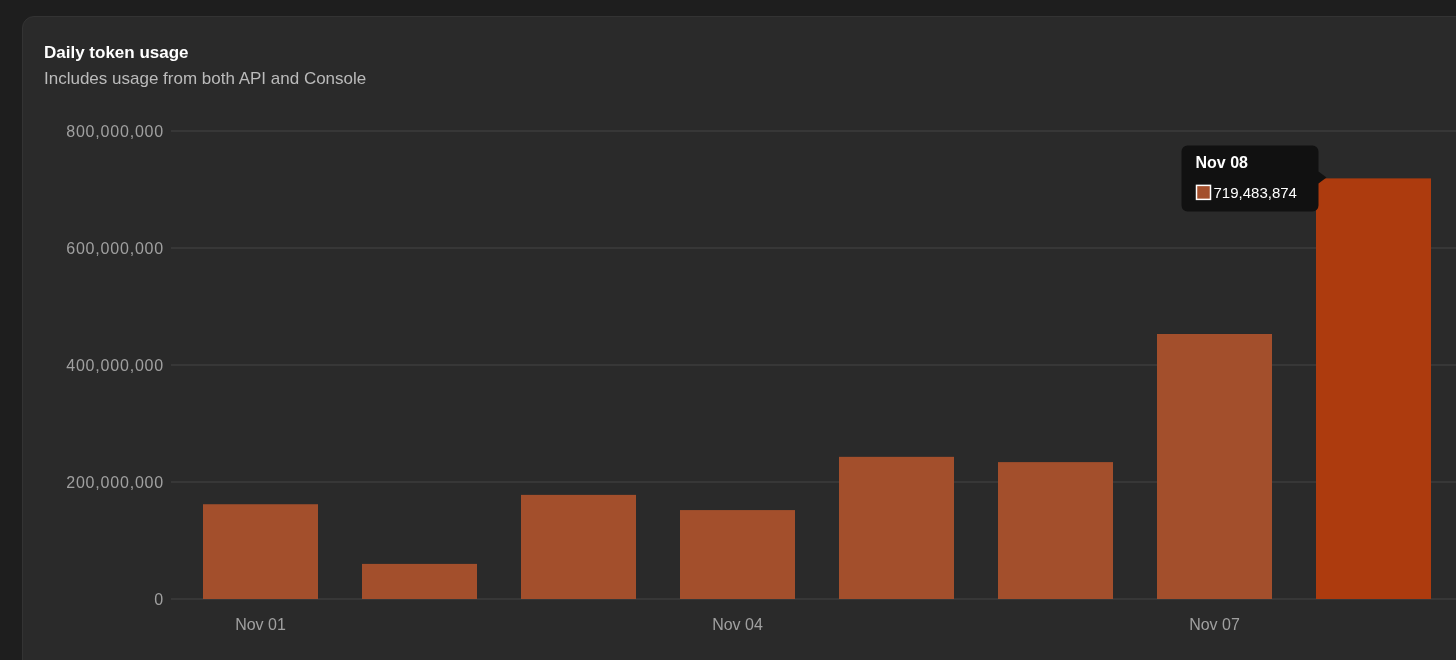 This screenshot has width=1456, height=660. Describe the element at coordinates (419, 581) in the screenshot. I see `bar` at that location.